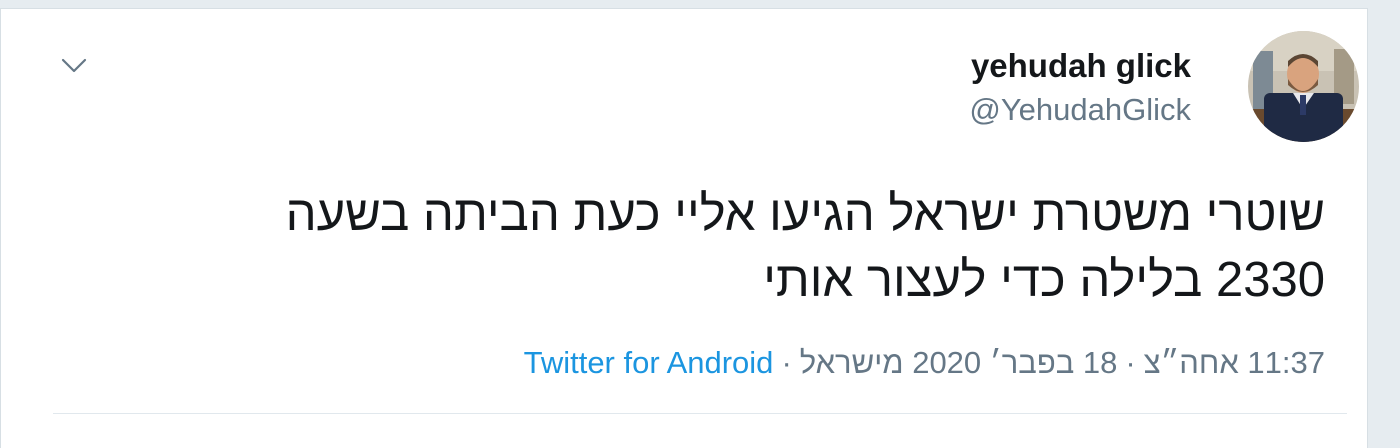 The width and height of the screenshot is (1400, 448). What do you see at coordinates (1081, 66) in the screenshot?
I see `author-display-name: yehudah glick` at bounding box center [1081, 66].